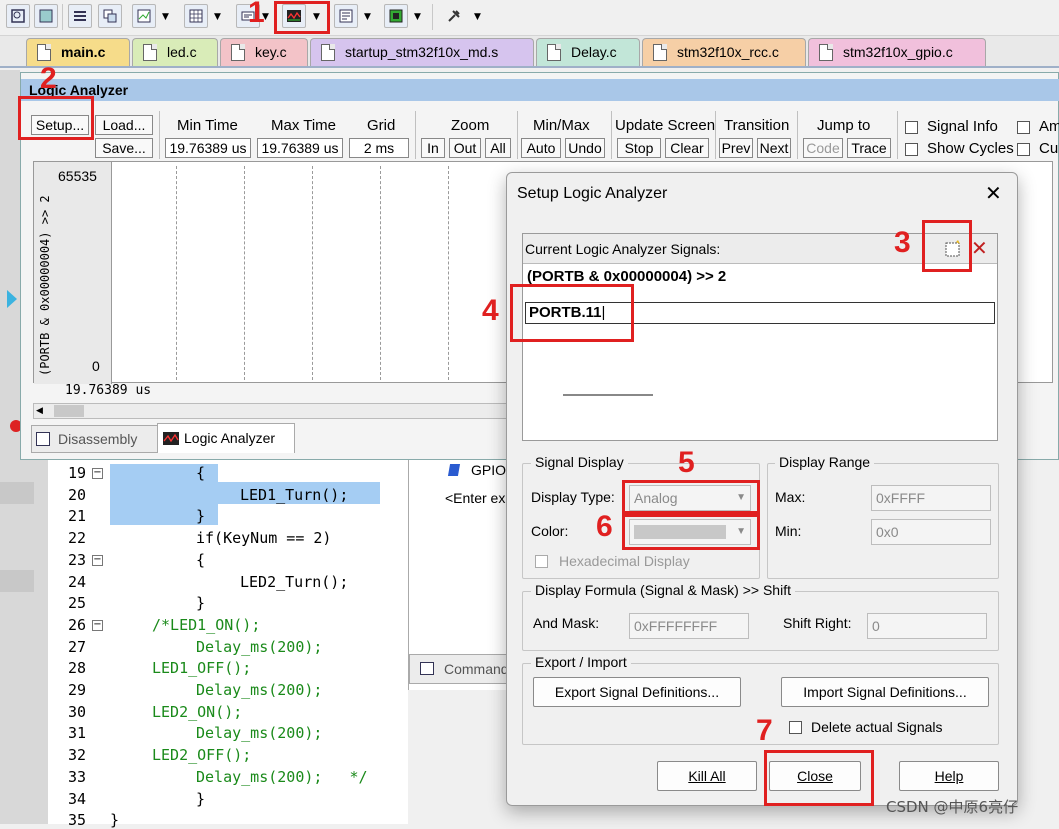 This screenshot has height=829, width=1059. What do you see at coordinates (459, 575) in the screenshot?
I see `watch-panel: GPIO <Enter ex Command` at bounding box center [459, 575].